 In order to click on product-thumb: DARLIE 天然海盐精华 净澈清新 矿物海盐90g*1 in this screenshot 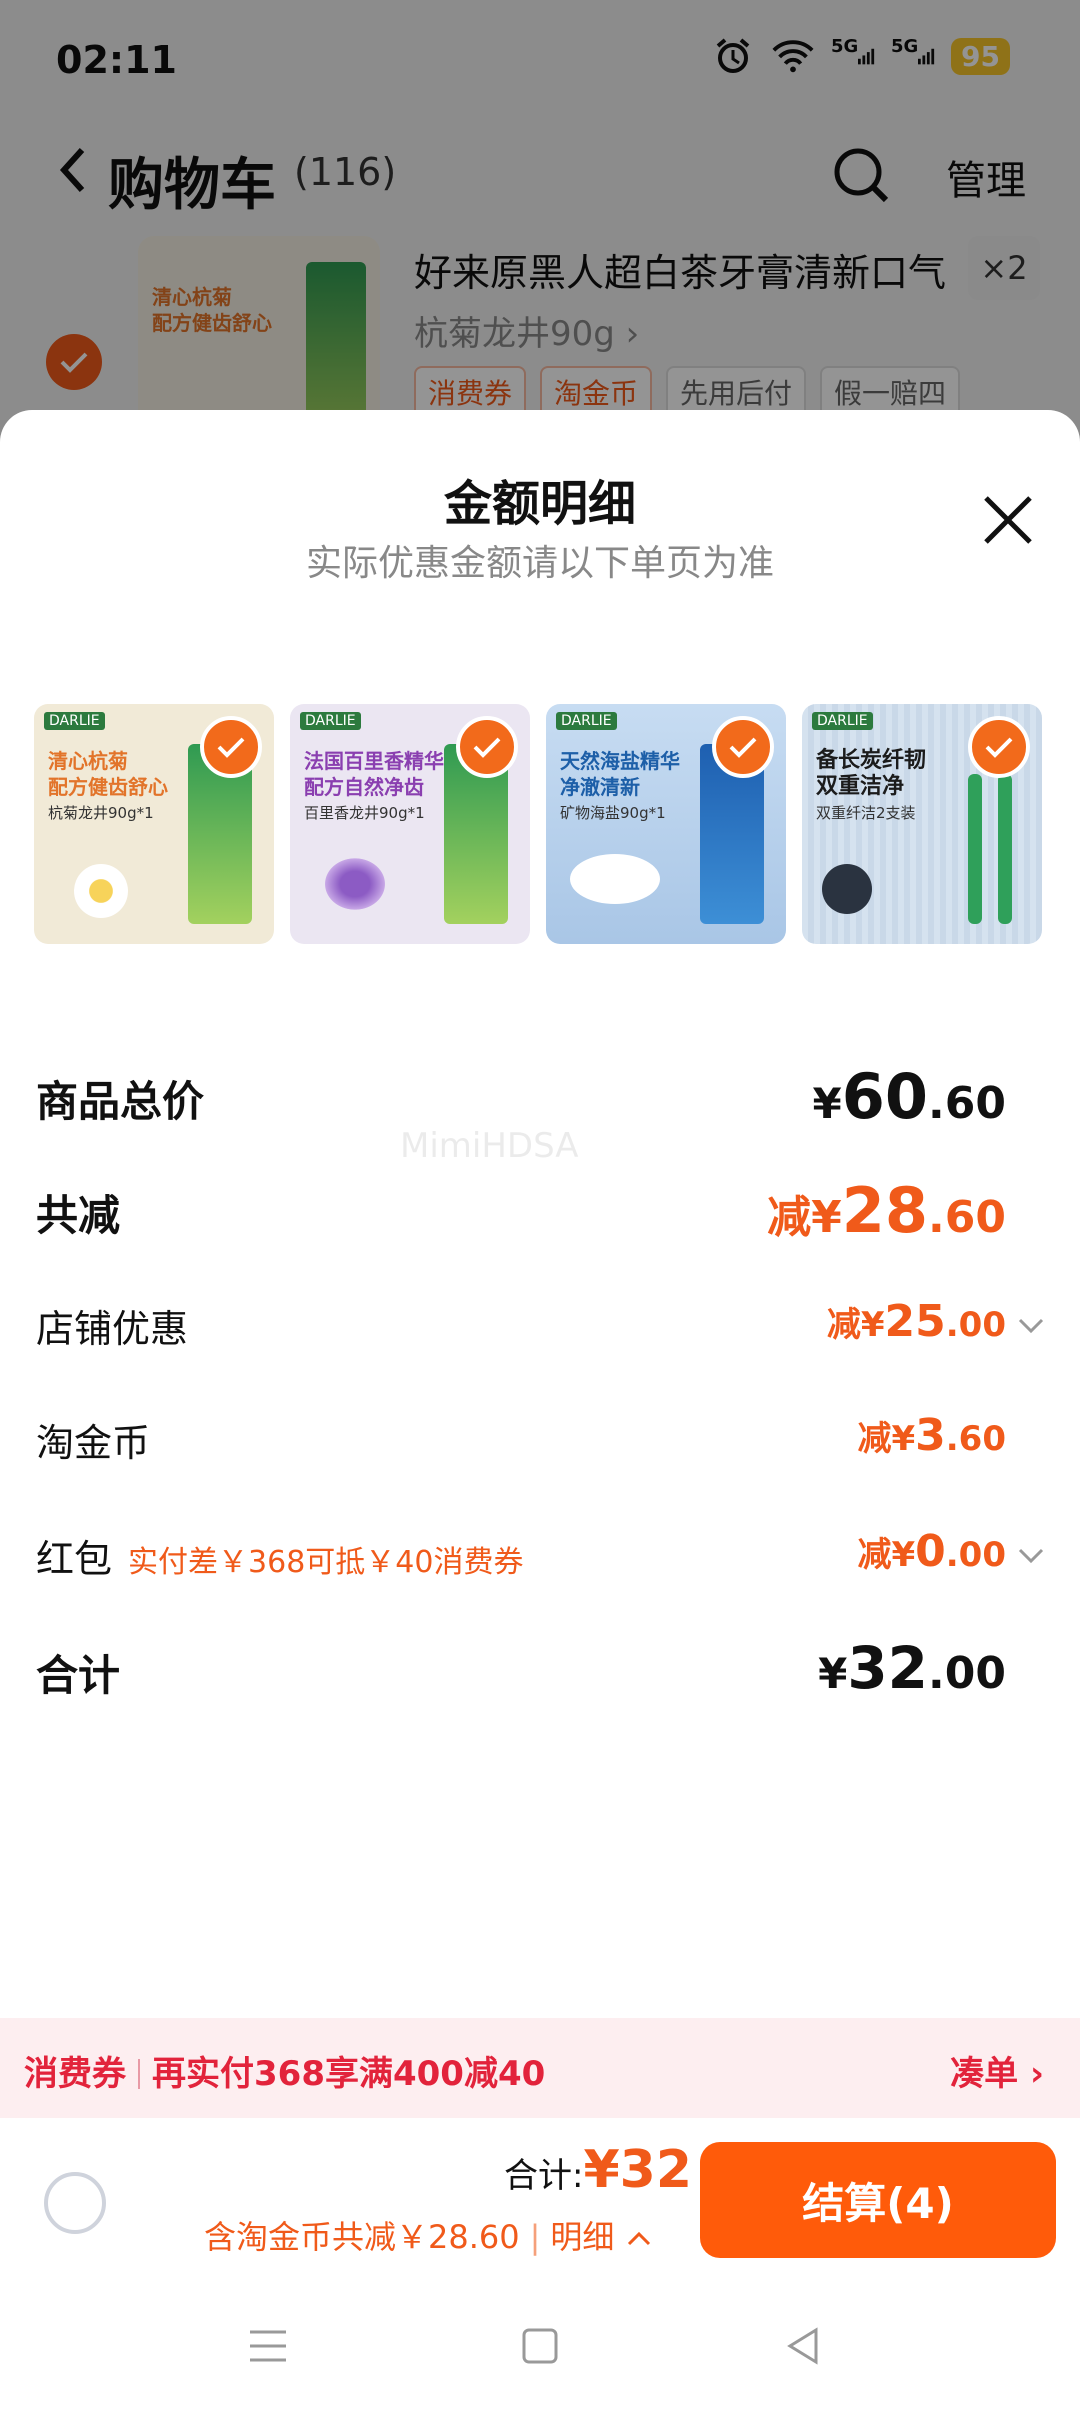, I will do `click(666, 824)`.